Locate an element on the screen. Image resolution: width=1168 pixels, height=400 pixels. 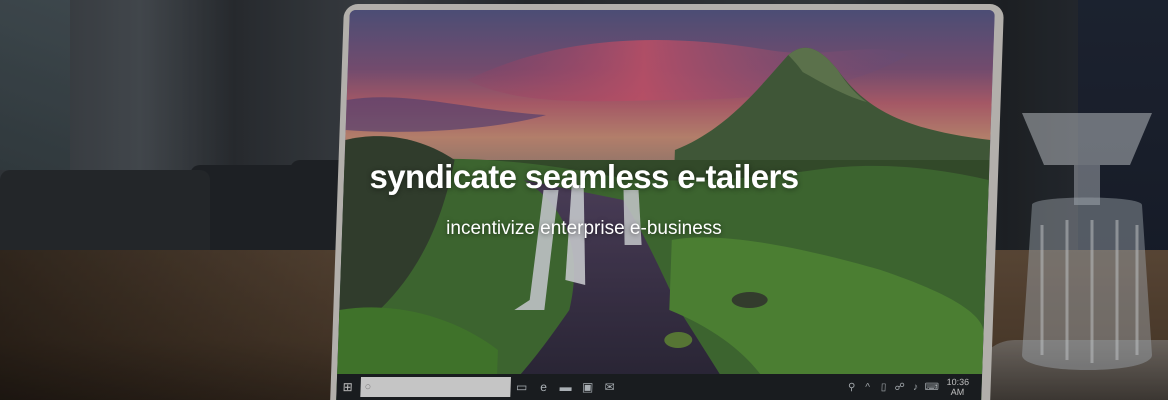
hero-heading: syndicate seamless e-tailers is located at coordinates (584, 176).